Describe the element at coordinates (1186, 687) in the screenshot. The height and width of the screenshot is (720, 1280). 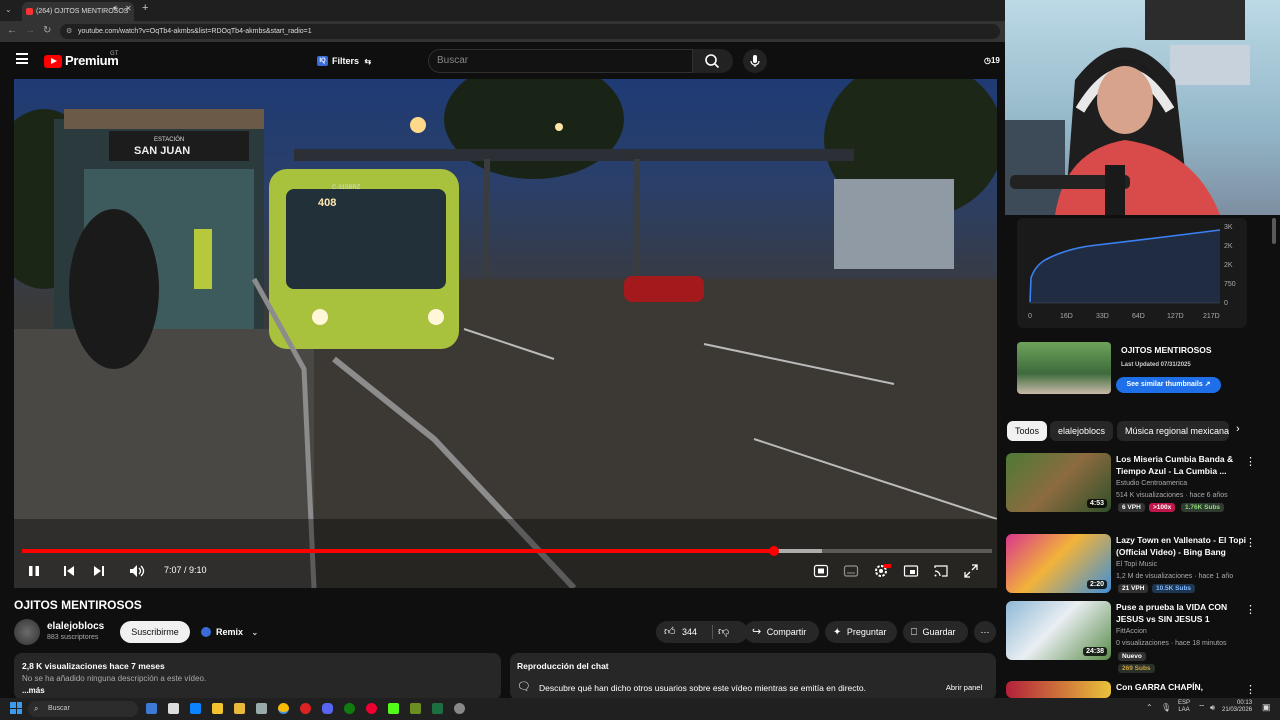
I see `recommendation-title: Con GARRA CHAPÍN,` at that location.